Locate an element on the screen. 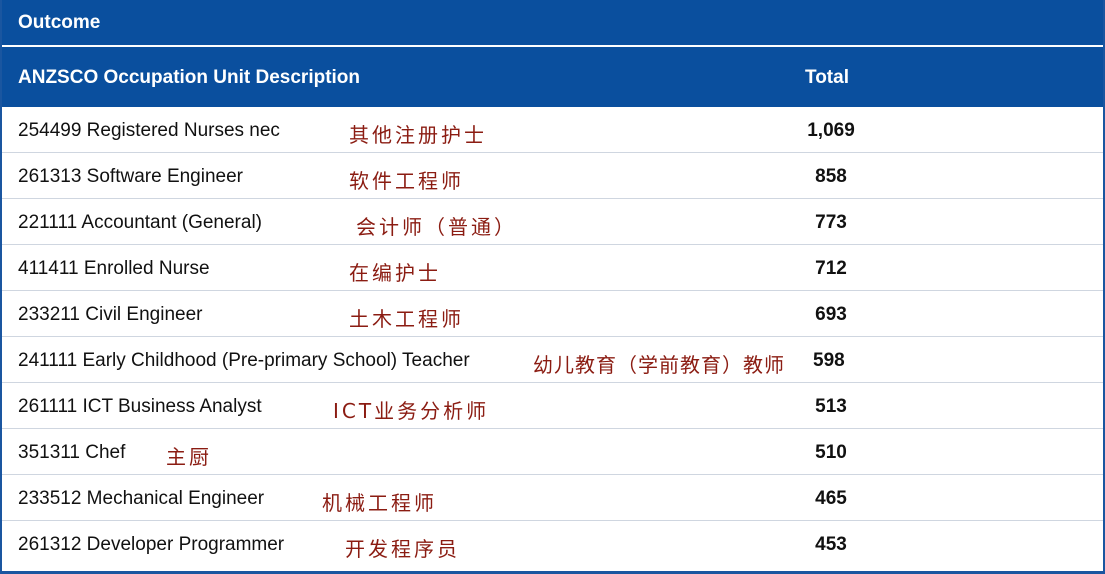 This screenshot has width=1105, height=574. occupation-chinese-name: 幼儿教育（学前教育）教师 is located at coordinates (659, 365).